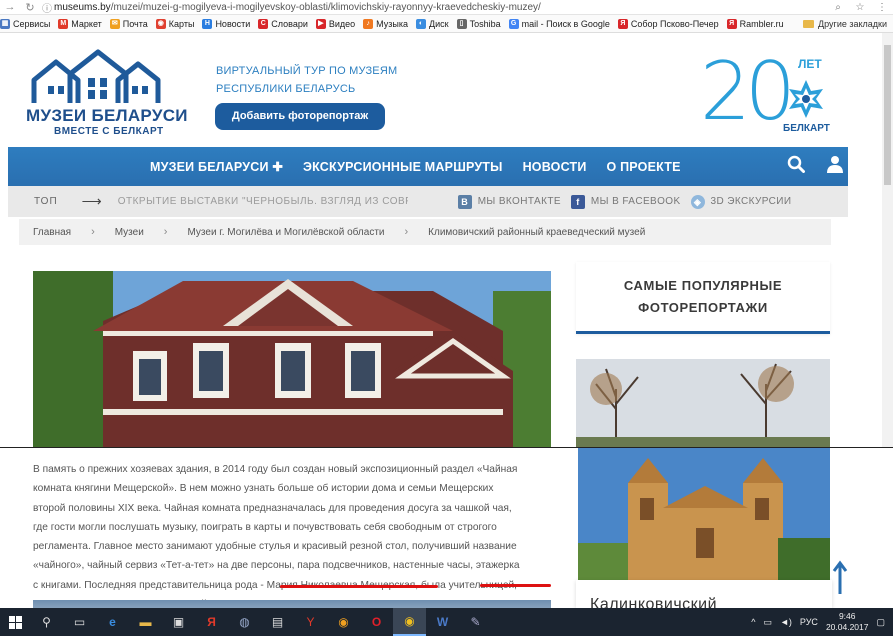 This screenshot has height=636, width=893. I want to click on bookmark-favicon-icon: ▶, so click(320, 23).